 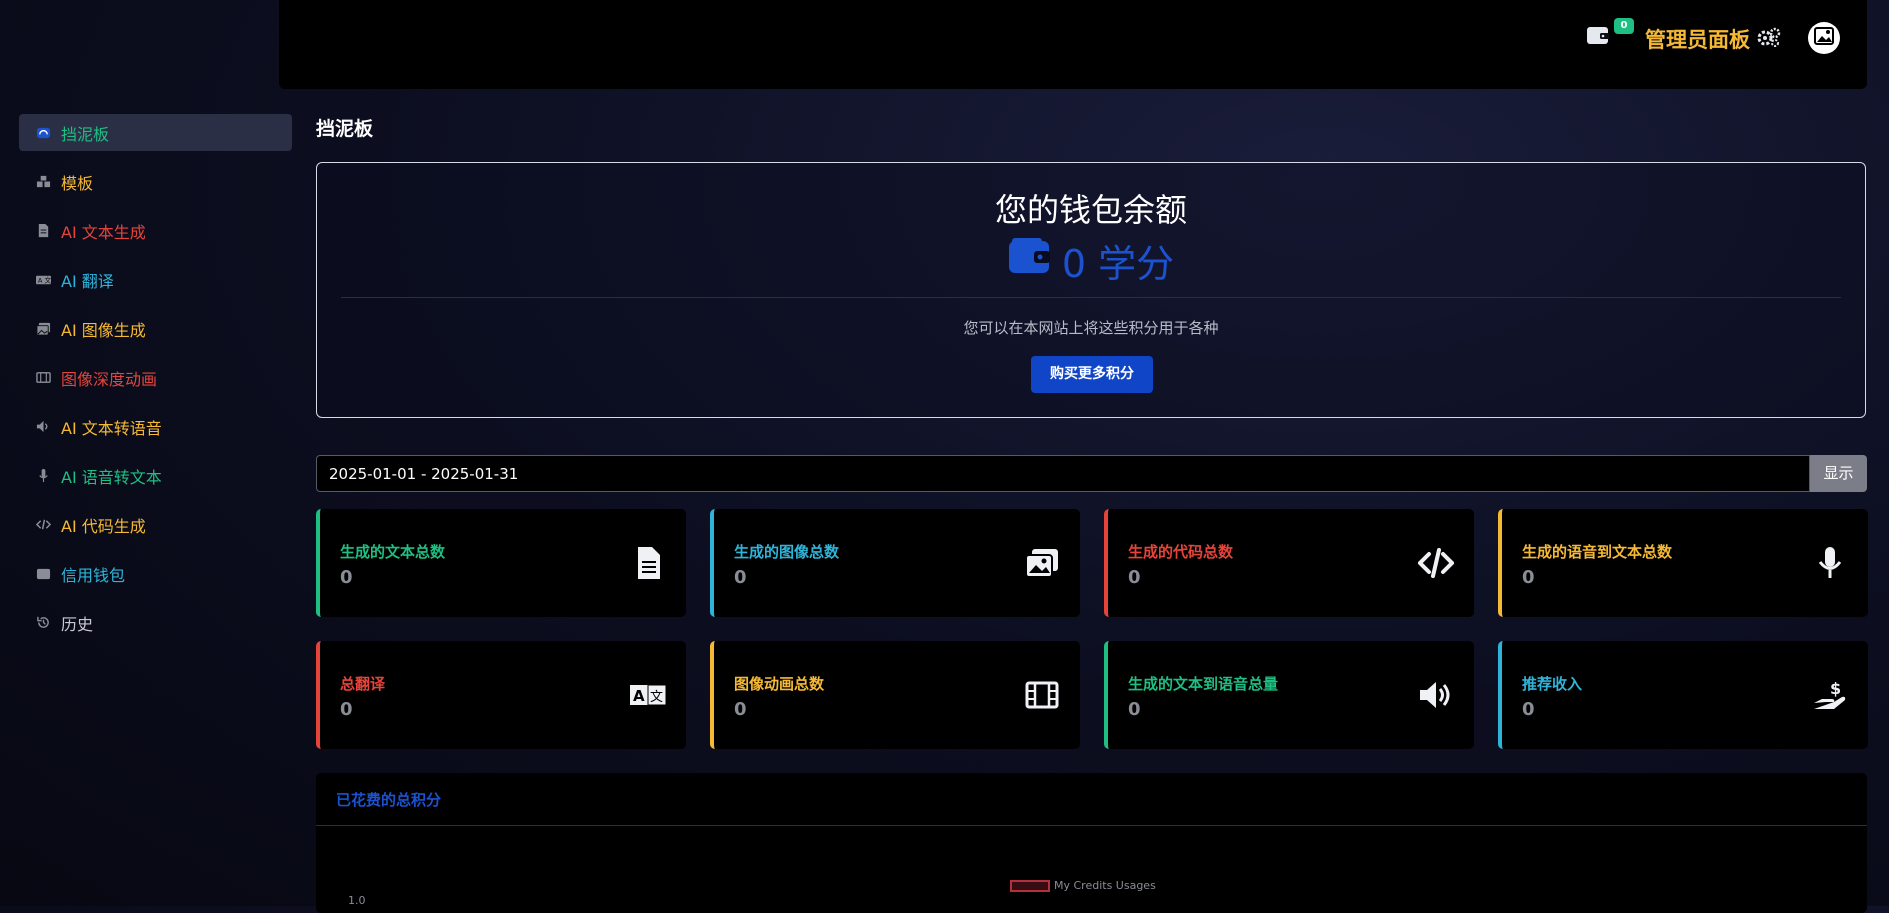 What do you see at coordinates (155, 181) in the screenshot?
I see `sidebar-item-templates: 模板` at bounding box center [155, 181].